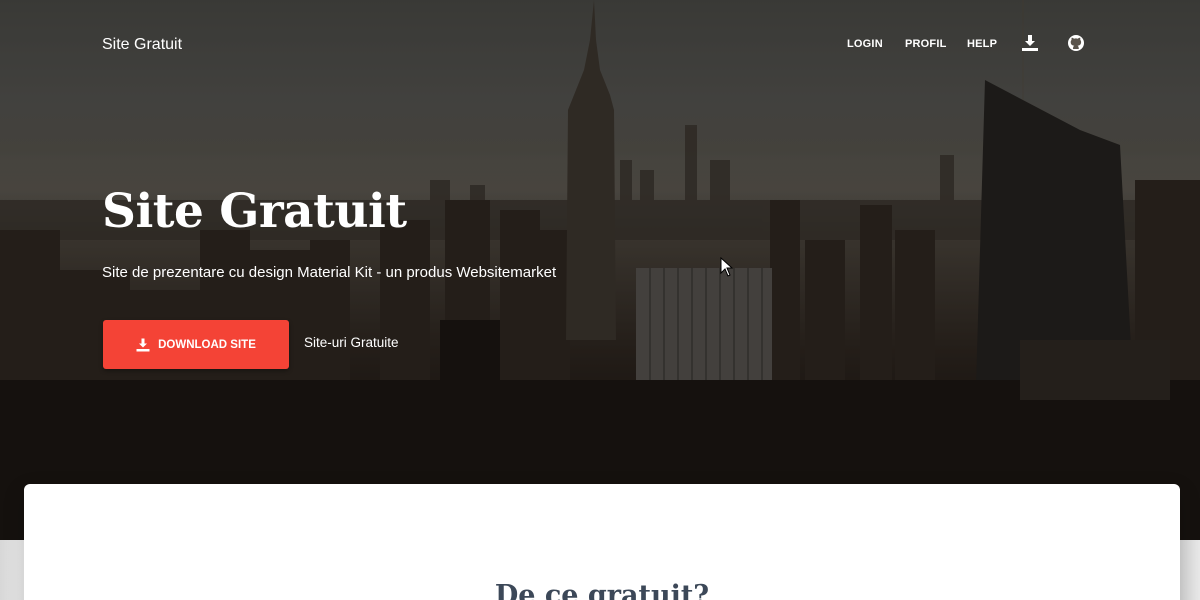 This screenshot has height=600, width=1200. What do you see at coordinates (142, 45) in the screenshot?
I see `brand-link: Site Gratuit` at bounding box center [142, 45].